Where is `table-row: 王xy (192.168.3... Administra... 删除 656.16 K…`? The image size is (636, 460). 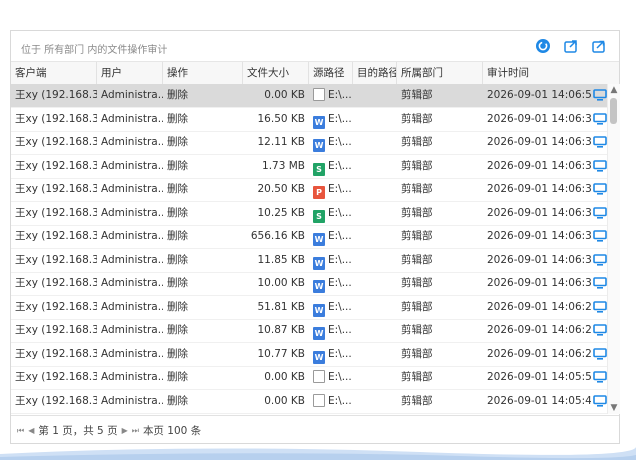
table-row: 王xy (192.168.3... Administra... 删除 656.16 K… is located at coordinates (309, 237).